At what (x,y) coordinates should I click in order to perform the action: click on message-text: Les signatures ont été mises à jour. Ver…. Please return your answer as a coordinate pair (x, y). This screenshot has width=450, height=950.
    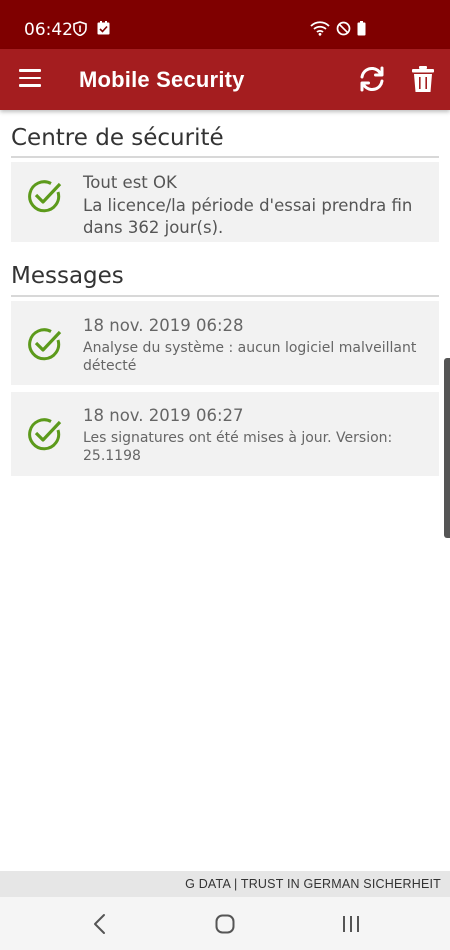
    Looking at the image, I should click on (238, 447).